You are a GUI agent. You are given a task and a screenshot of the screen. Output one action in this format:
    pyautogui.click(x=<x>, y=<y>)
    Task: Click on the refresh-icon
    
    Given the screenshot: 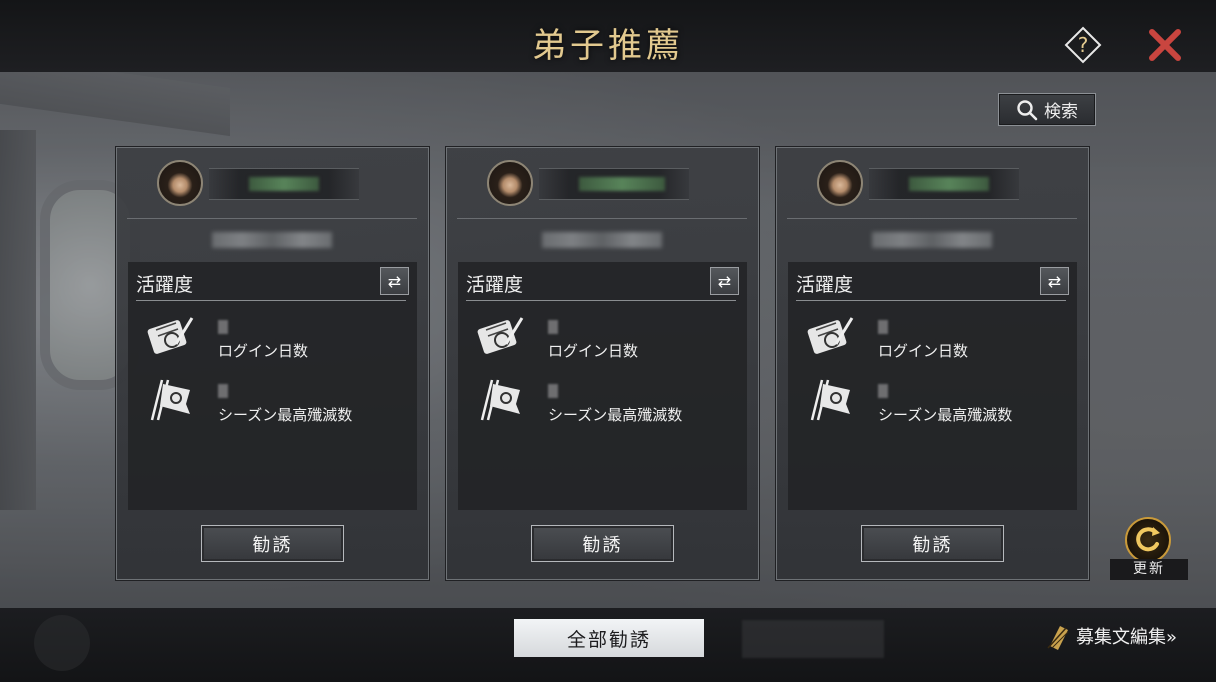 What is the action you would take?
    pyautogui.click(x=1148, y=539)
    